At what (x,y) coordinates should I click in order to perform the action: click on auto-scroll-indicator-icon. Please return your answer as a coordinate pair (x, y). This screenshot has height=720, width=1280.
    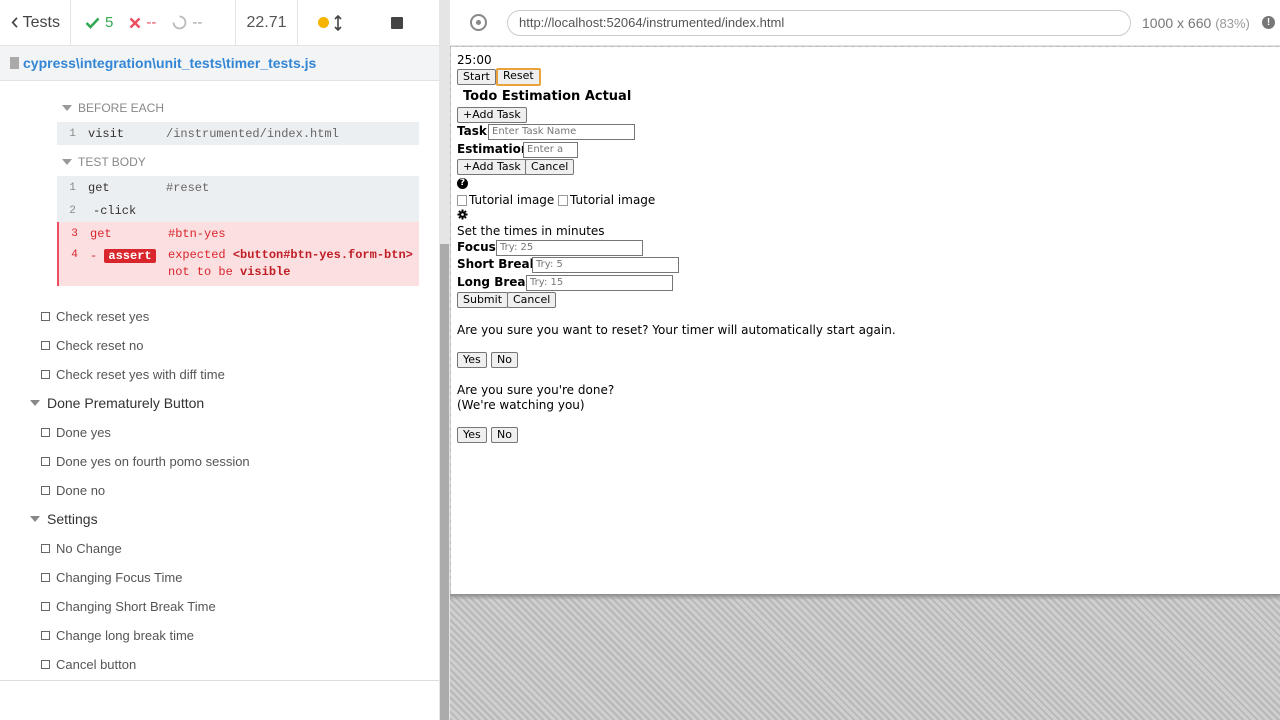
    Looking at the image, I should click on (323, 22).